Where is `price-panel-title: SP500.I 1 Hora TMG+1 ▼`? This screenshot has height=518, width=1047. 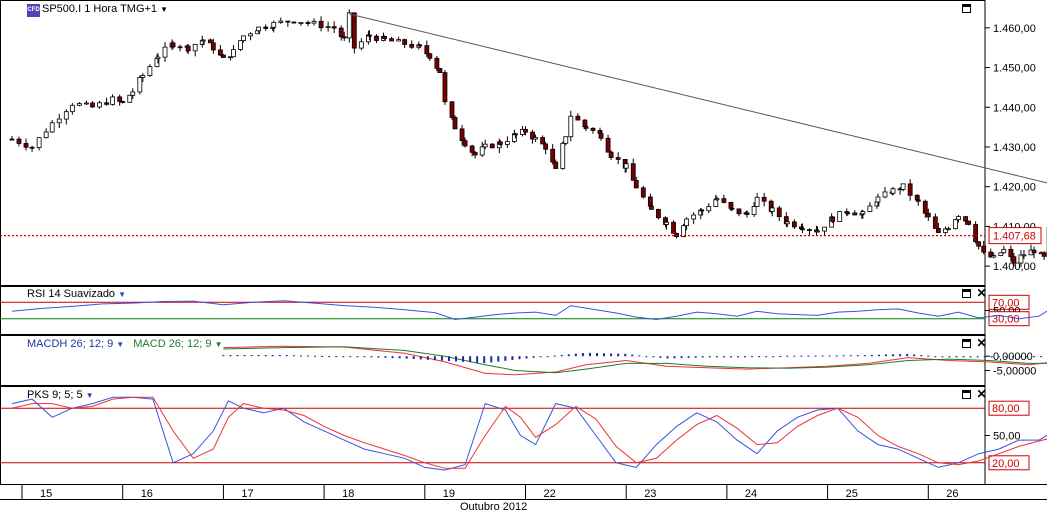
price-panel-title: SP500.I 1 Hora TMG+1 ▼ is located at coordinates (105, 9).